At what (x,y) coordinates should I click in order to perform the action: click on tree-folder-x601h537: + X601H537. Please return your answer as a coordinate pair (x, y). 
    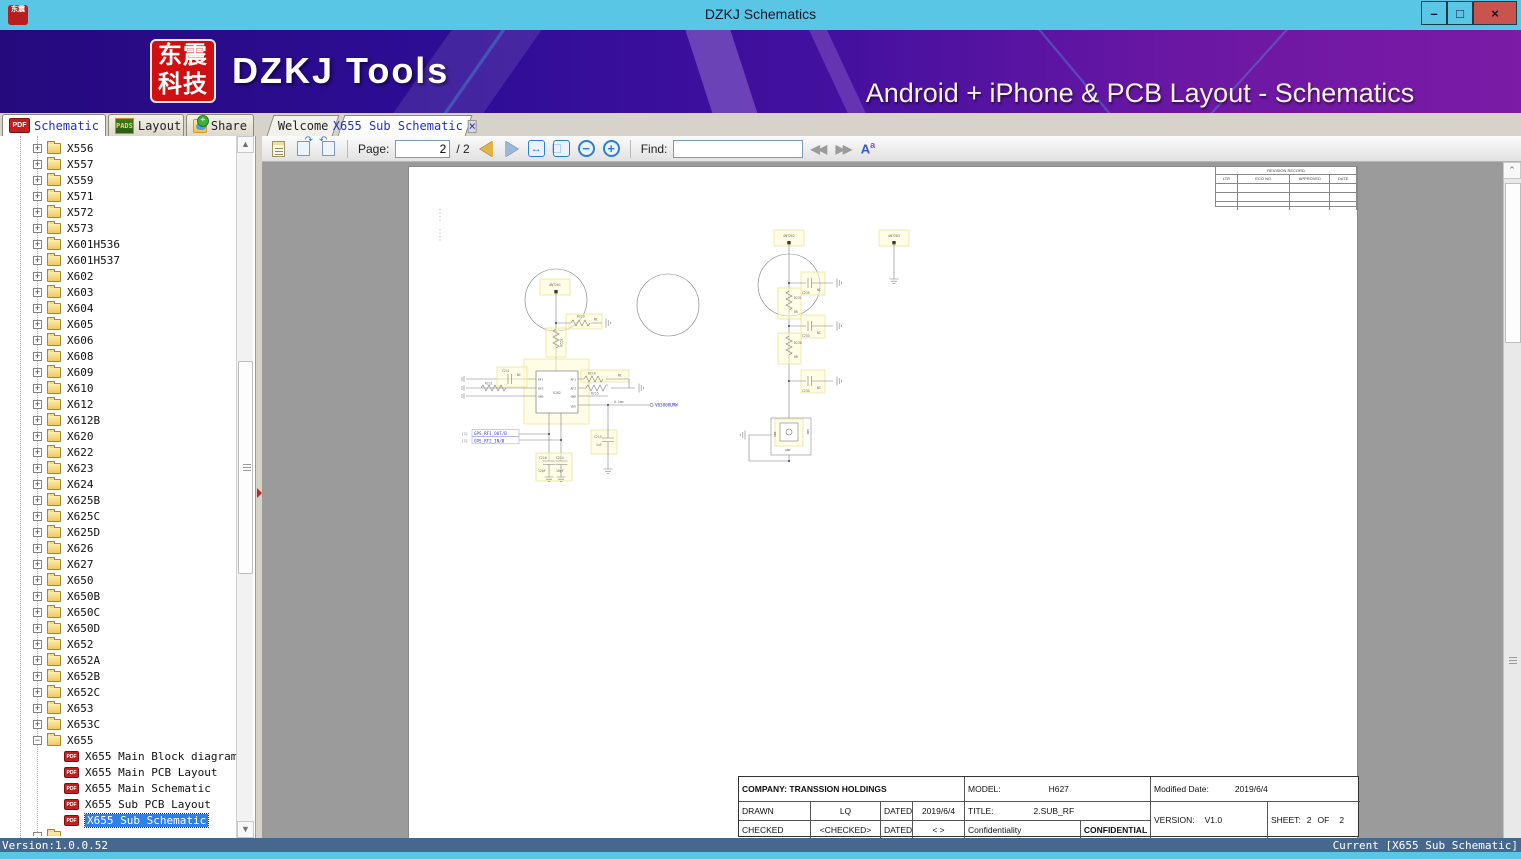
    Looking at the image, I should click on (118, 260).